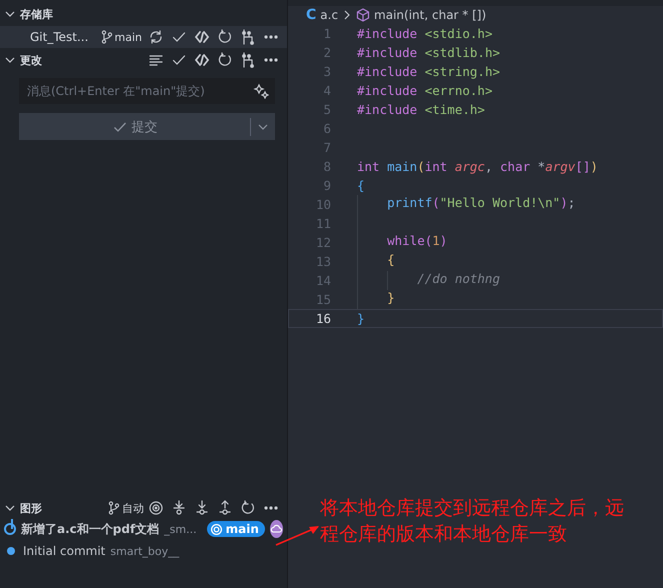 Image resolution: width=663 pixels, height=588 pixels. I want to click on sparkle-icon, so click(261, 91).